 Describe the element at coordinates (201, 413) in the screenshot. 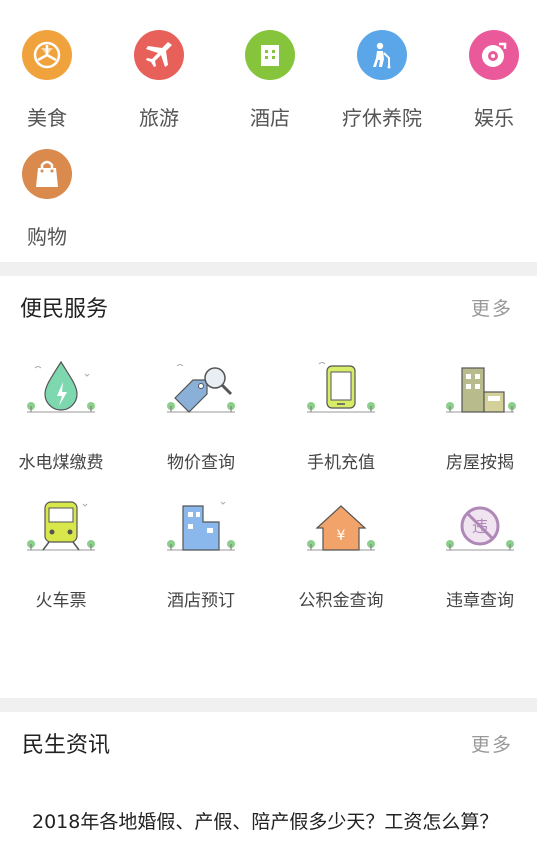

I see `service-price-query: 物价查询` at that location.